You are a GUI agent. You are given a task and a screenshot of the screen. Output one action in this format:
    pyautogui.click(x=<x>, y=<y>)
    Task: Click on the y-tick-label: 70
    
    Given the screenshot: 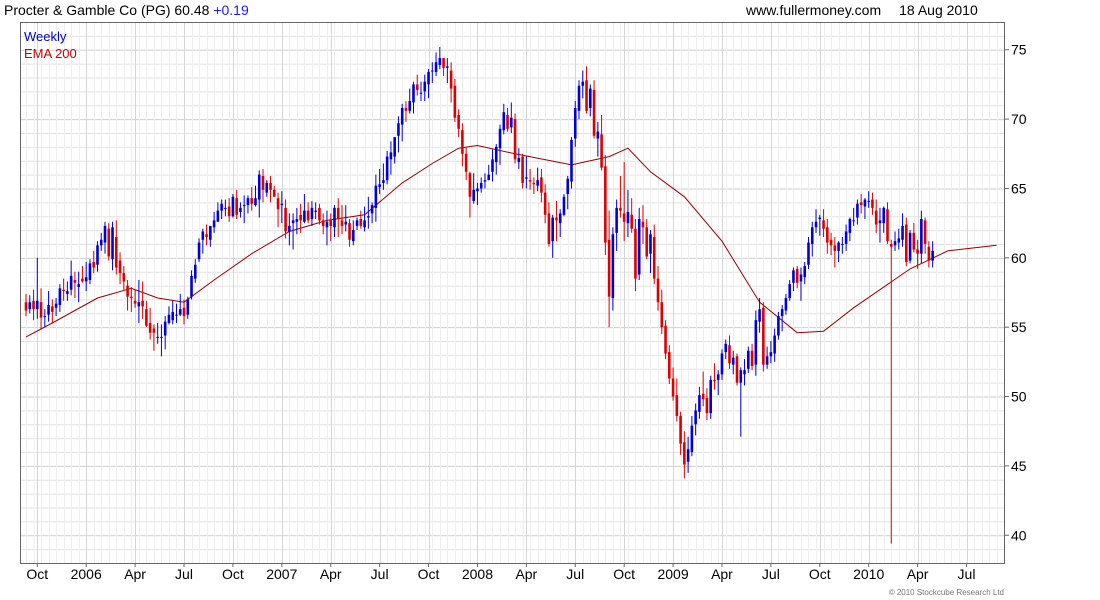 What is the action you would take?
    pyautogui.click(x=1019, y=119)
    